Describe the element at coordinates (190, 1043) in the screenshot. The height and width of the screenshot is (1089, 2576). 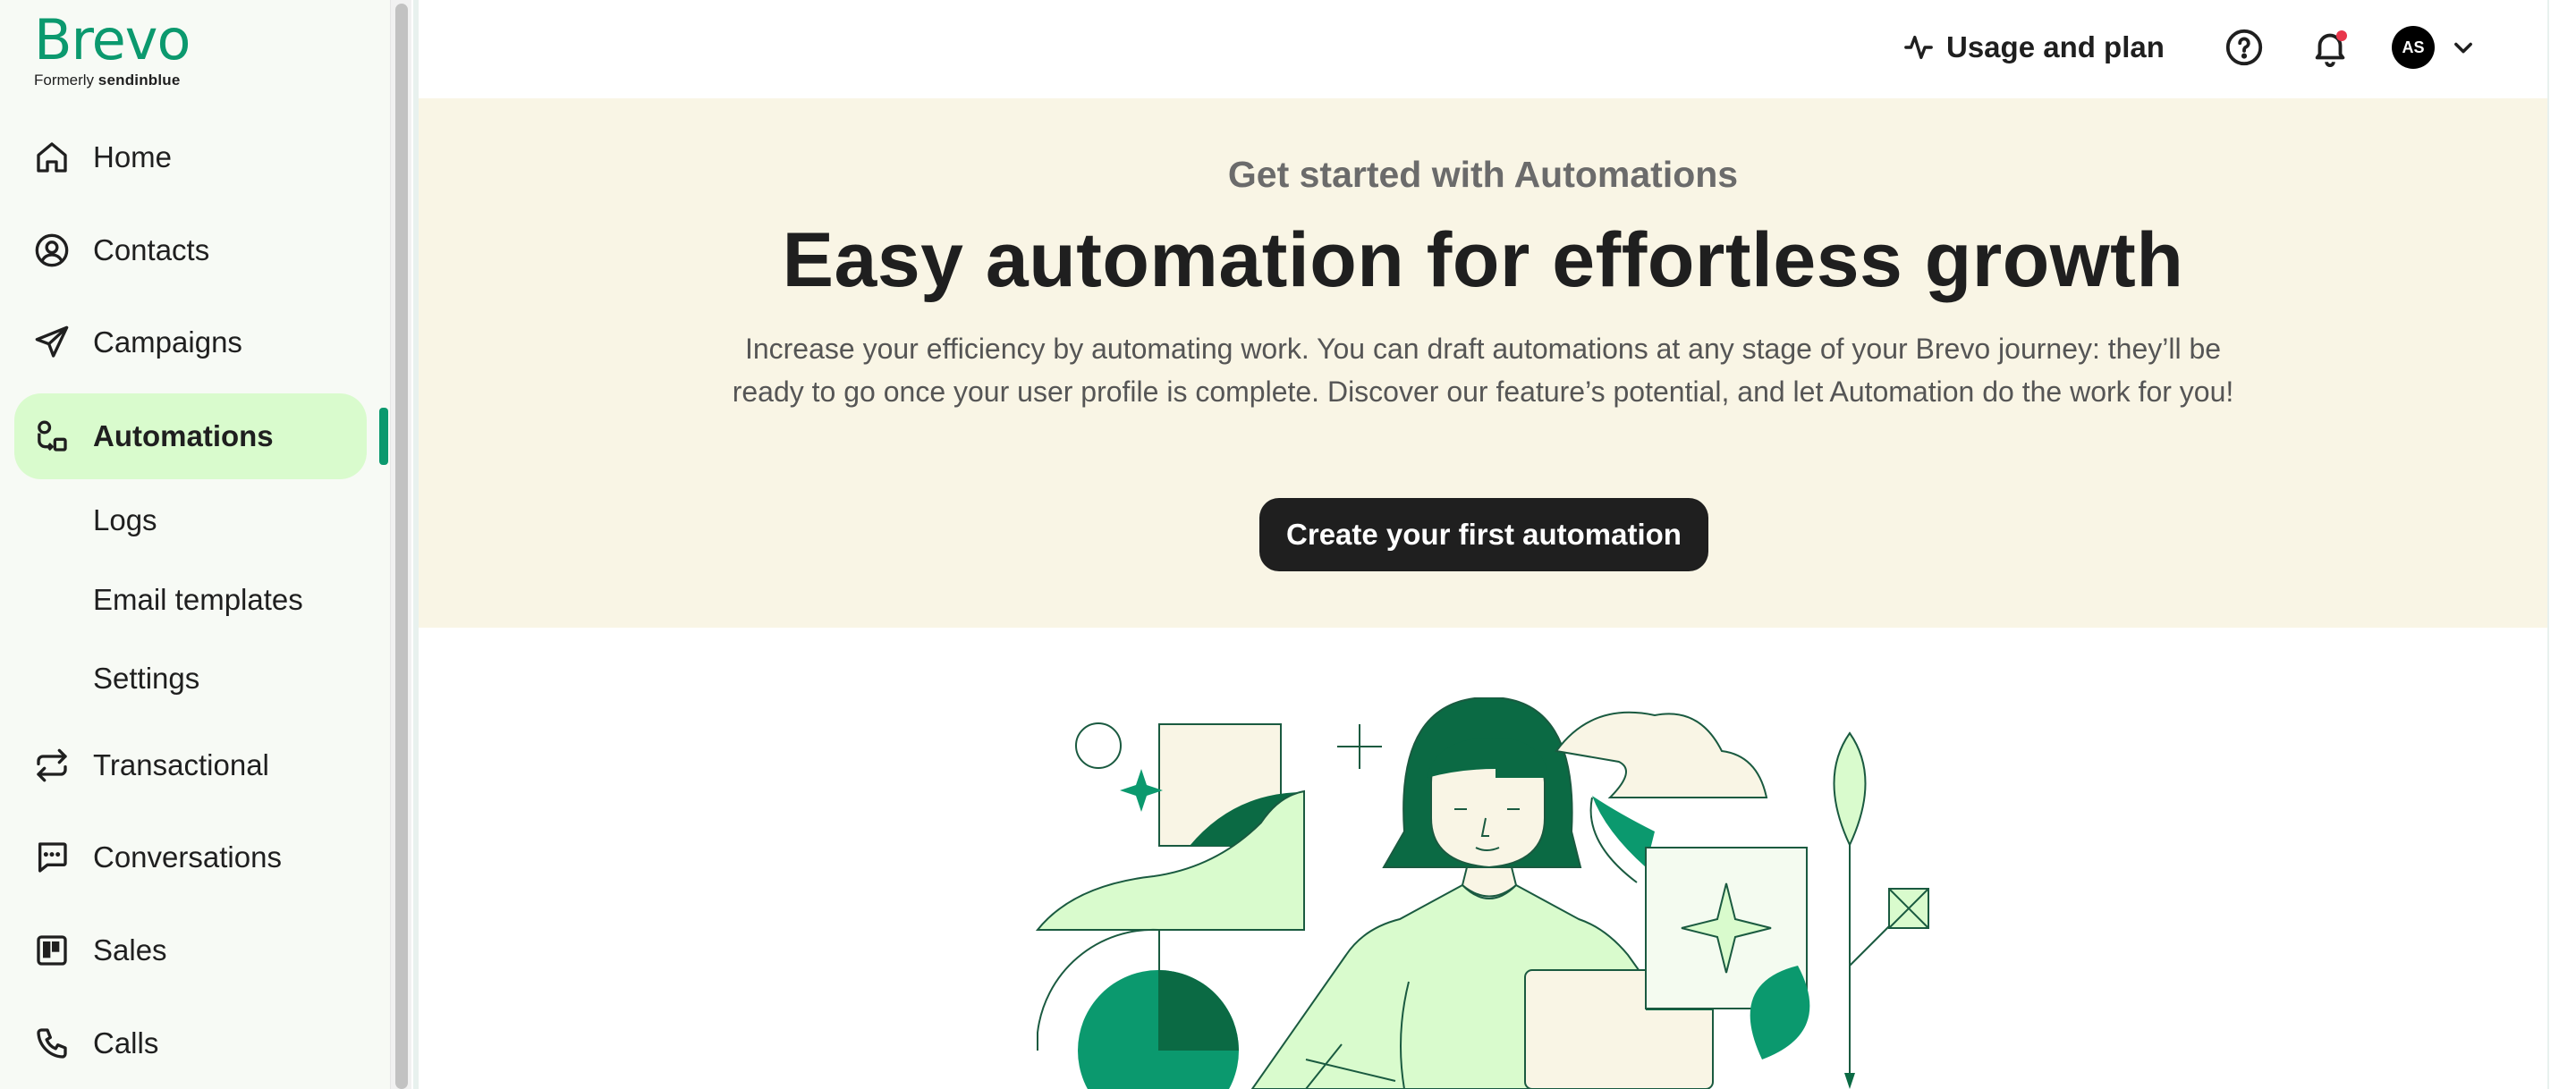
I see `sidebar-item-calls: Calls` at that location.